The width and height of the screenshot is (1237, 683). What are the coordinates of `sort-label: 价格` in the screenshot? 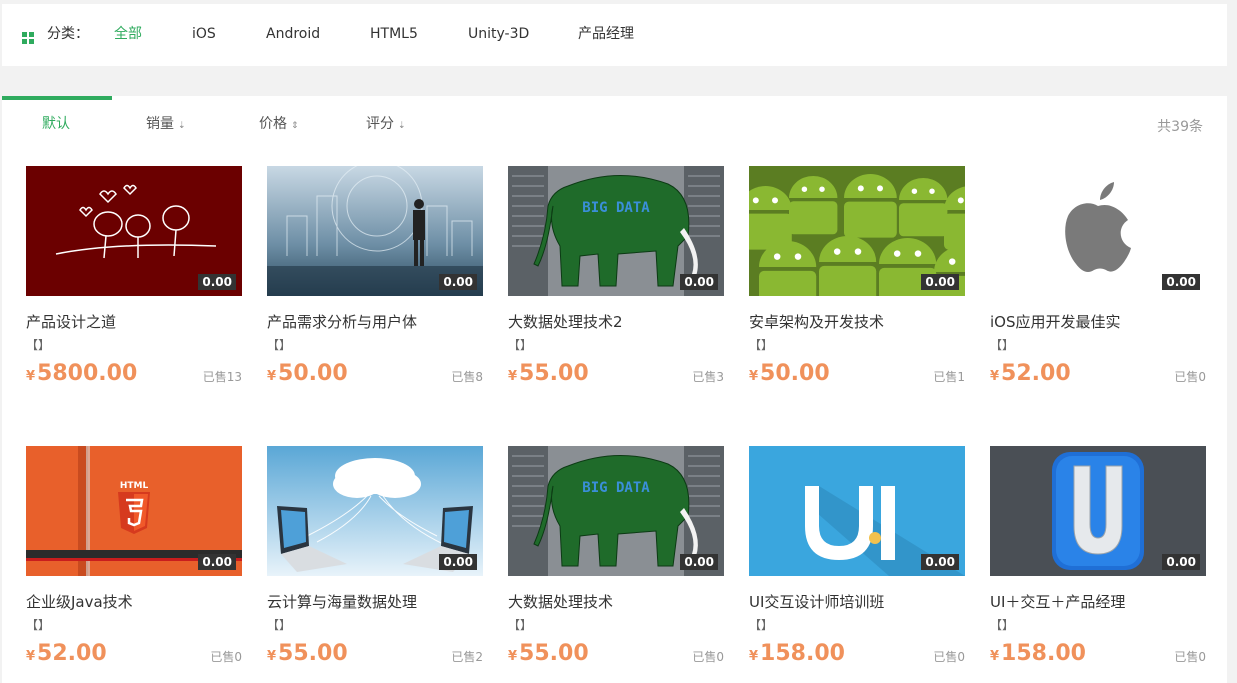 It's located at (273, 124).